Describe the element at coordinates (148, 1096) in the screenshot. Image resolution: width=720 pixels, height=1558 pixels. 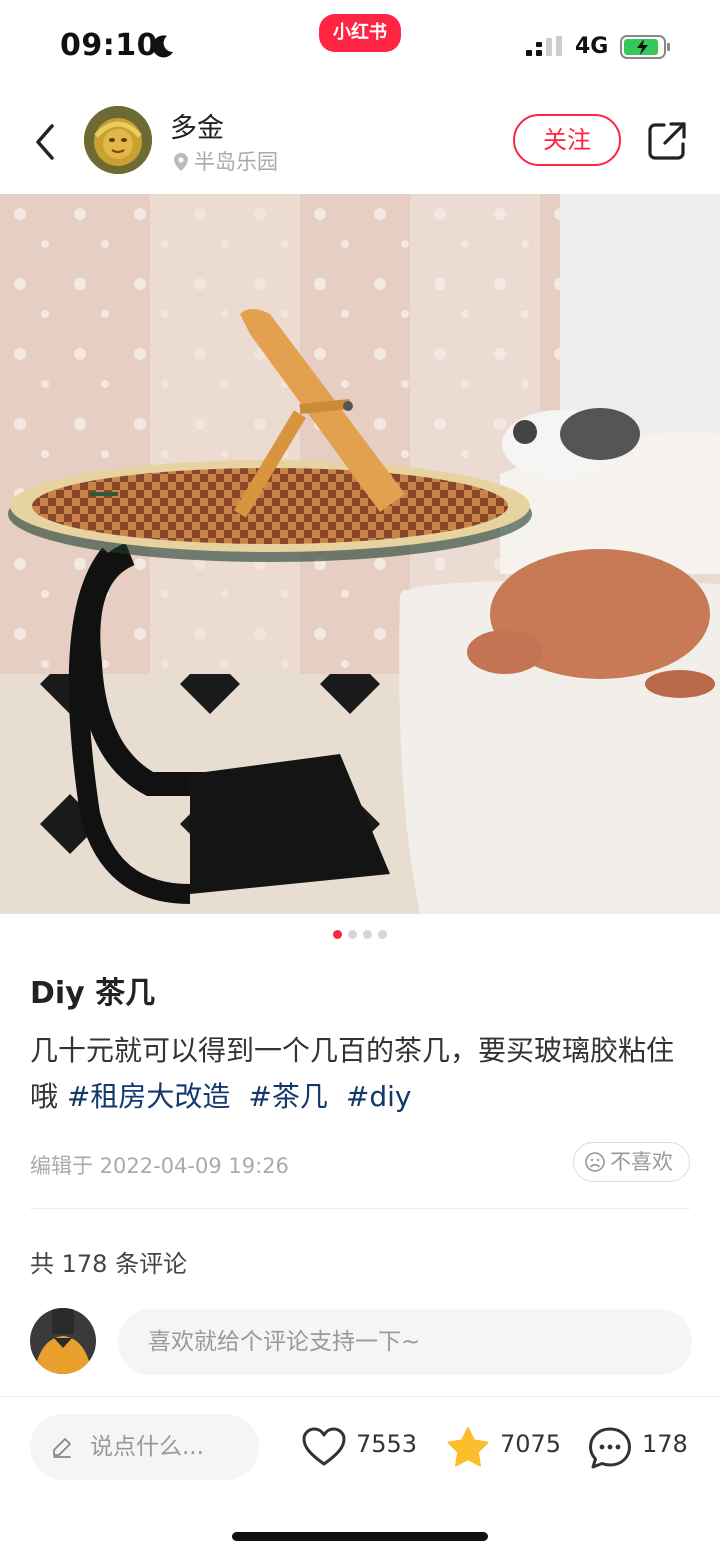
I see `hashtag-link: #租房大改造` at that location.